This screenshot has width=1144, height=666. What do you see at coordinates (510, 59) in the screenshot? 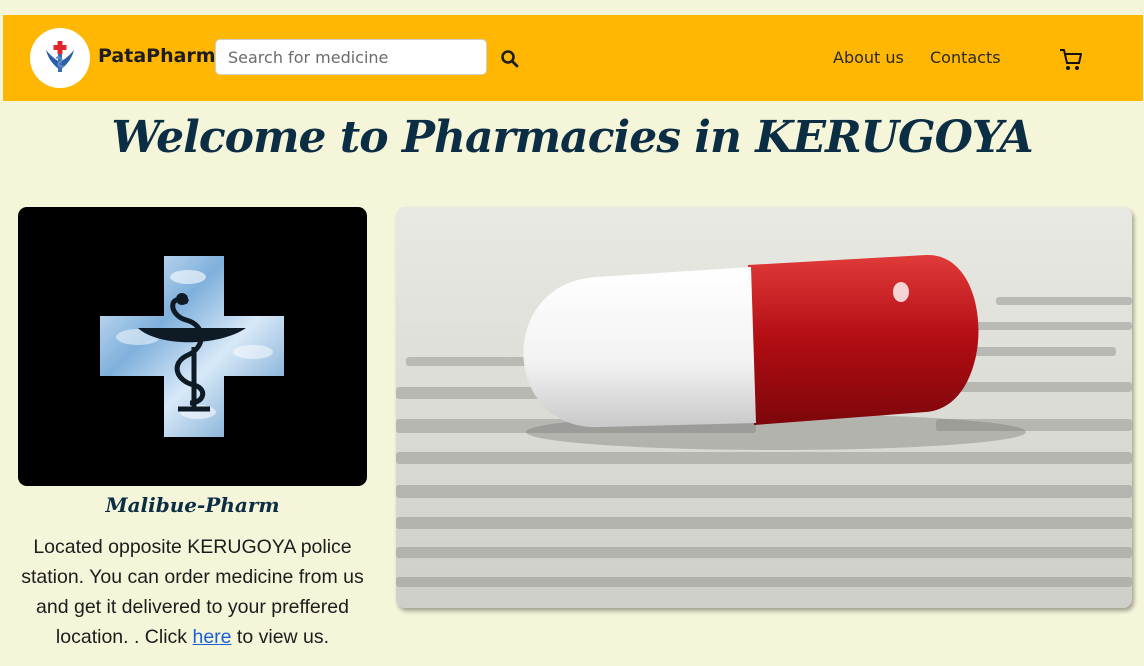
I see `search-icon` at bounding box center [510, 59].